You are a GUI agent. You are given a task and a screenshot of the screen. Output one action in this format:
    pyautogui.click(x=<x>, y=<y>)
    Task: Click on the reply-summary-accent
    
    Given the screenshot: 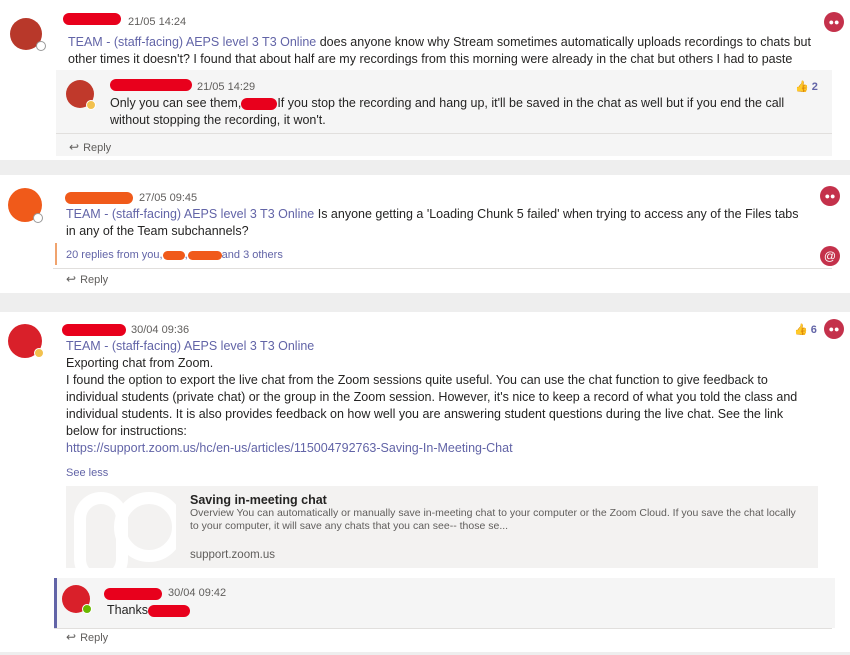 What is the action you would take?
    pyautogui.click(x=56, y=254)
    